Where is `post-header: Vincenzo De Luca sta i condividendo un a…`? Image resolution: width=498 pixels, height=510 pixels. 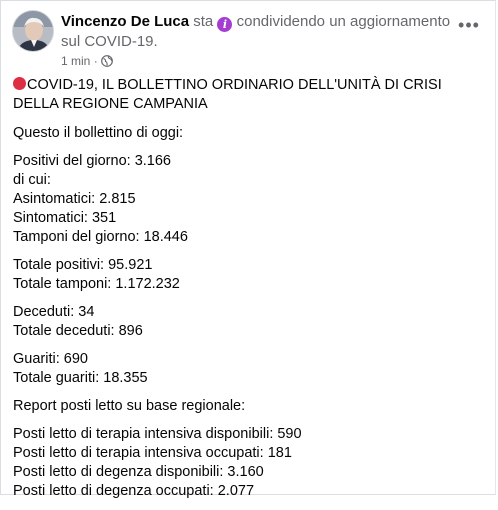
post-header: Vincenzo De Luca sta i condividendo un a… is located at coordinates (248, 40).